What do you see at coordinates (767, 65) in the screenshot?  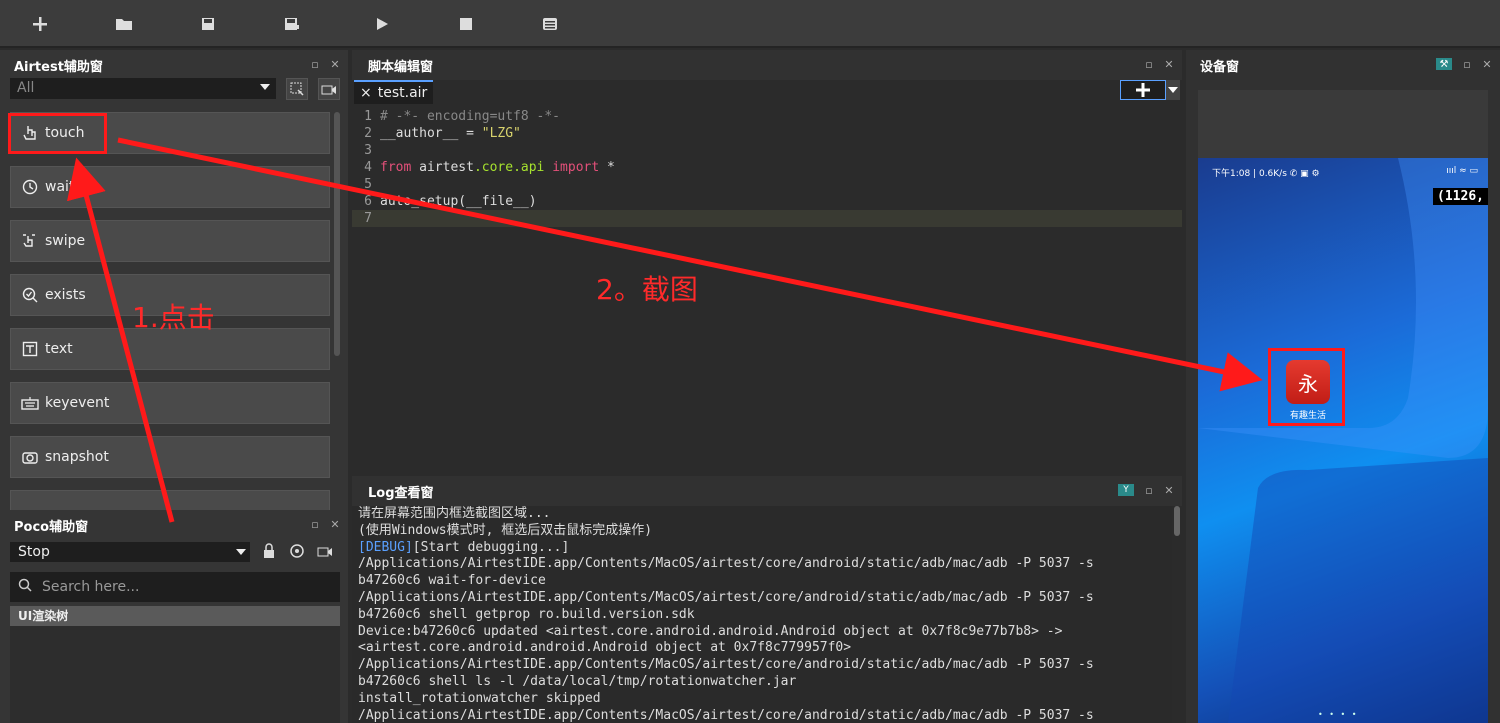 I see `script-editor-title: 脚本编辑窗` at bounding box center [767, 65].